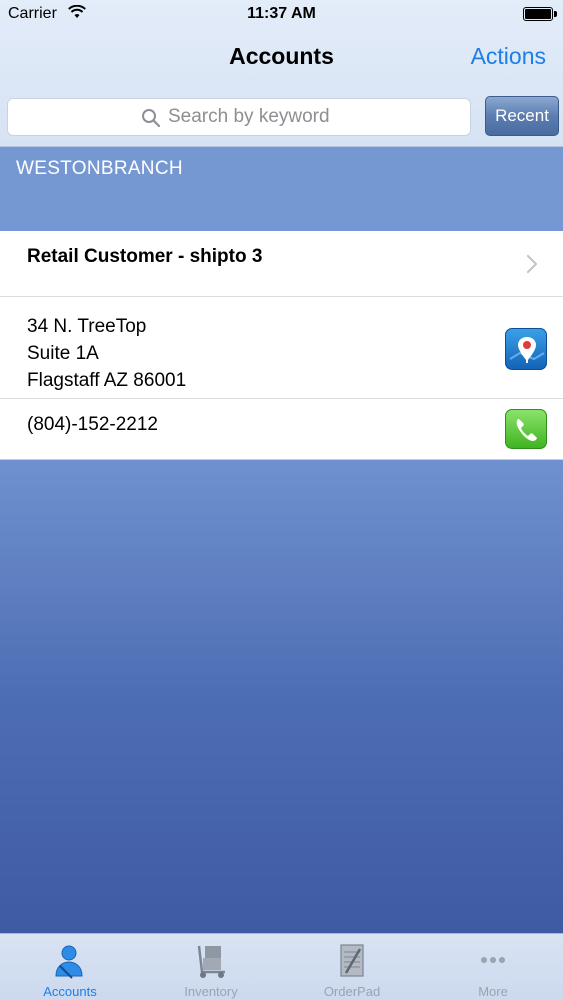  I want to click on tab-orderpad: OrderPad, so click(352, 967).